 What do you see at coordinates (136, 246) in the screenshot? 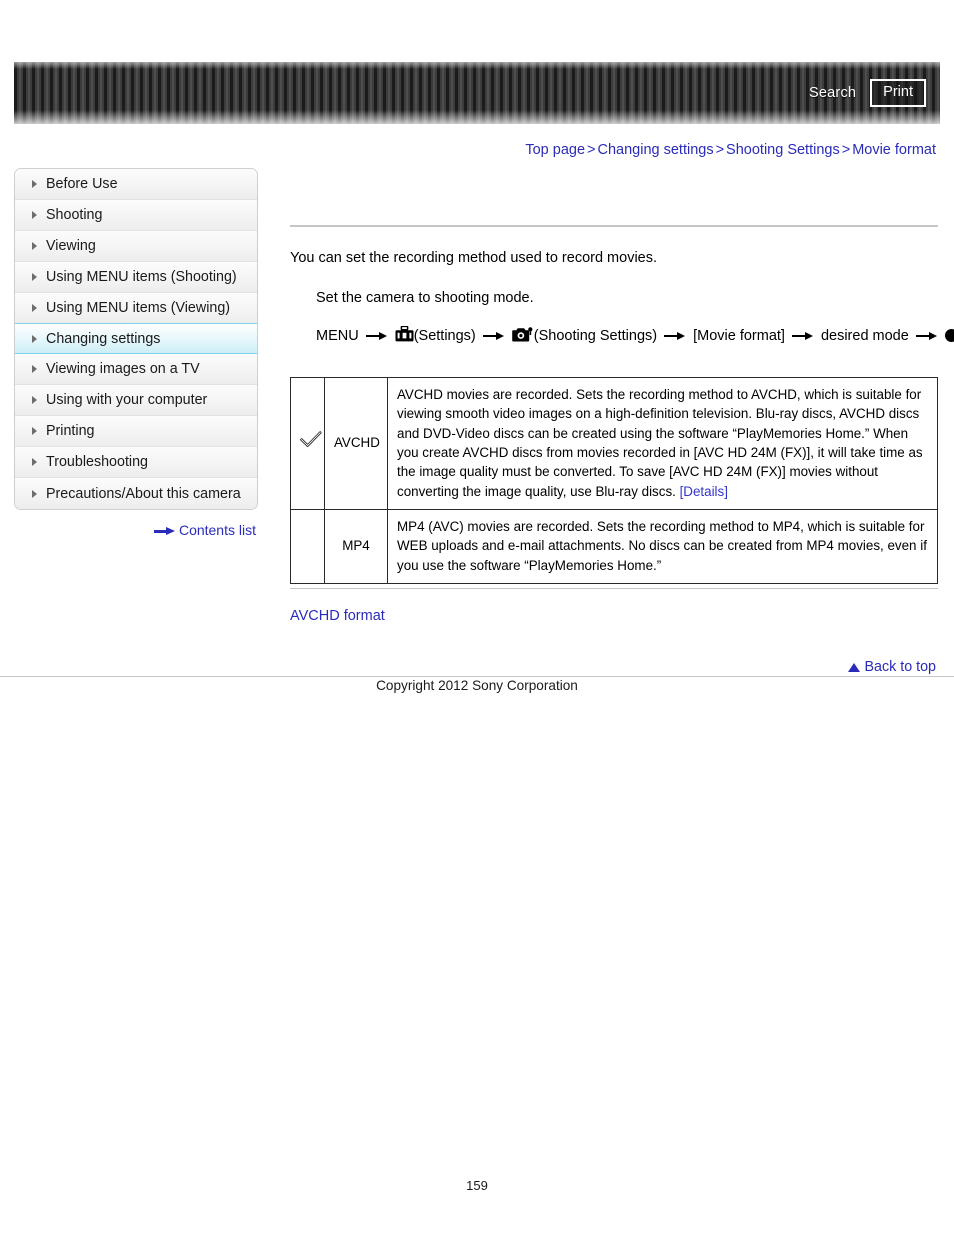
I see `sidebar-item-viewing: Viewing` at bounding box center [136, 246].